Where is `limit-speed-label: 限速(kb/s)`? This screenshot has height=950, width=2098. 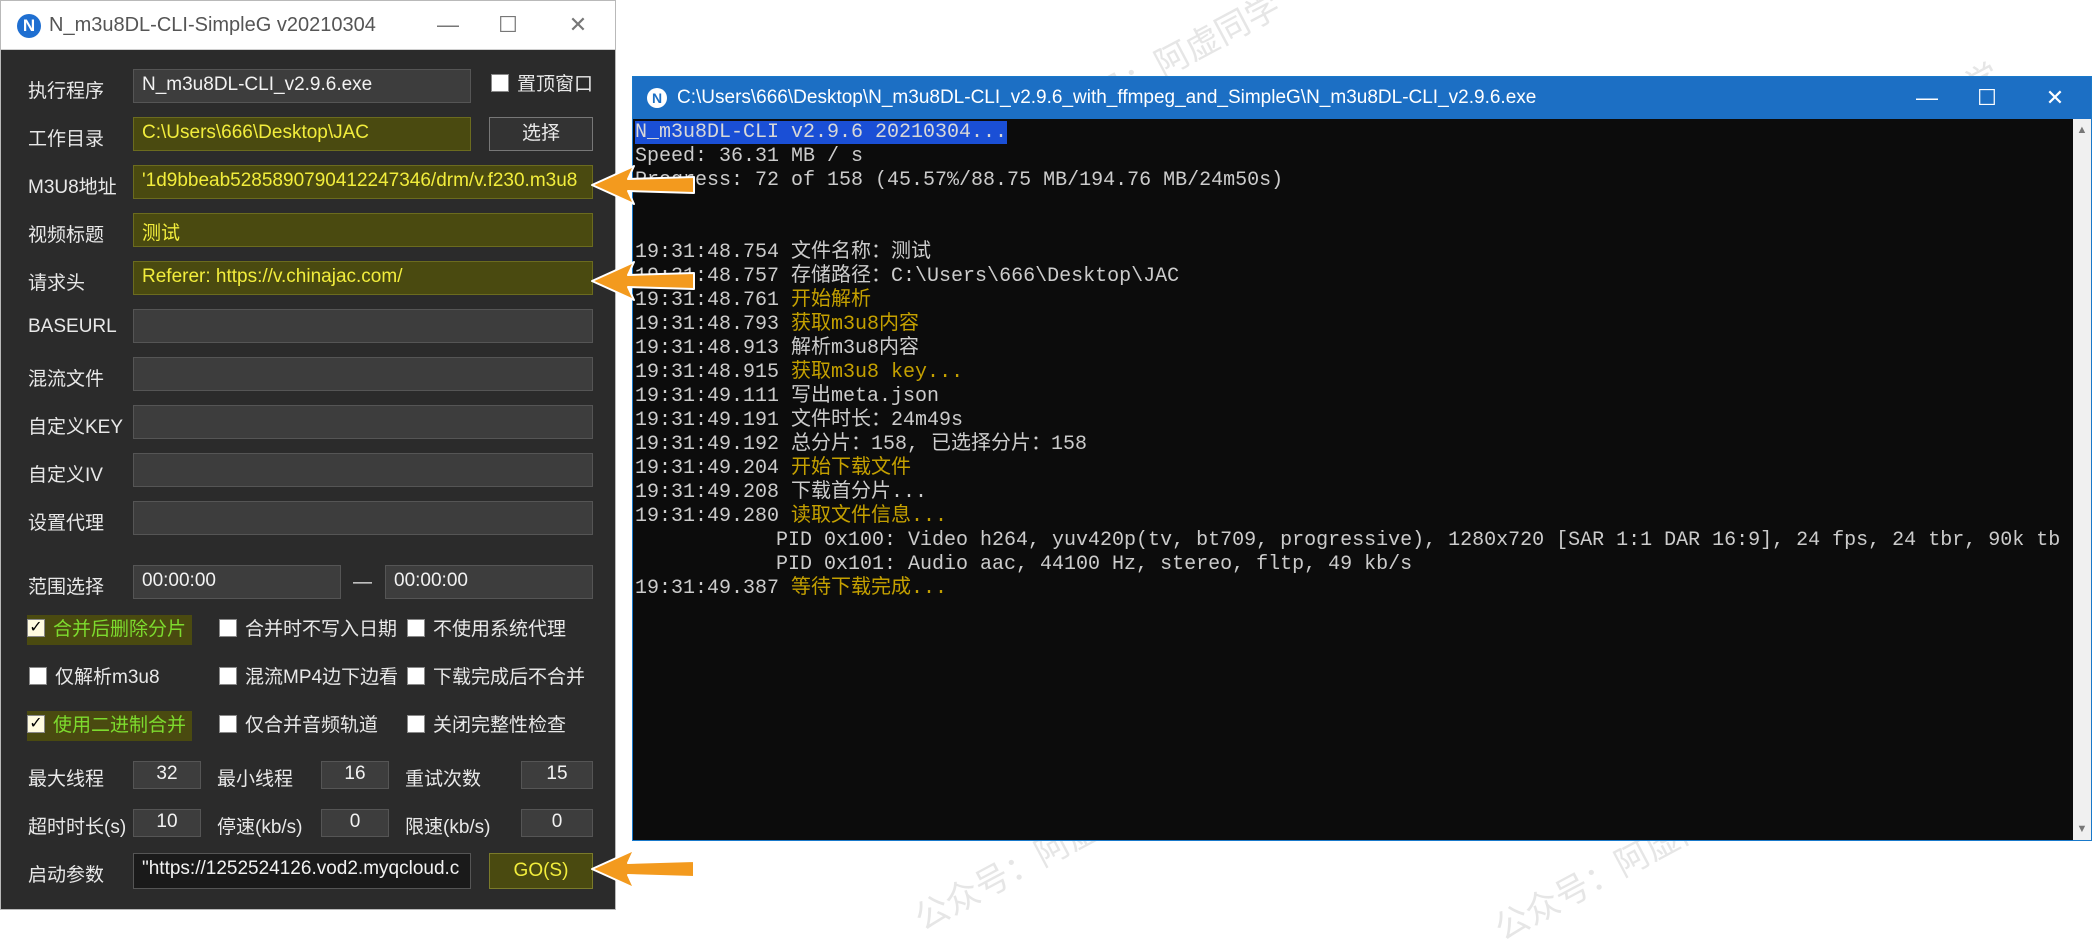
limit-speed-label: 限速(kb/s) is located at coordinates (448, 827).